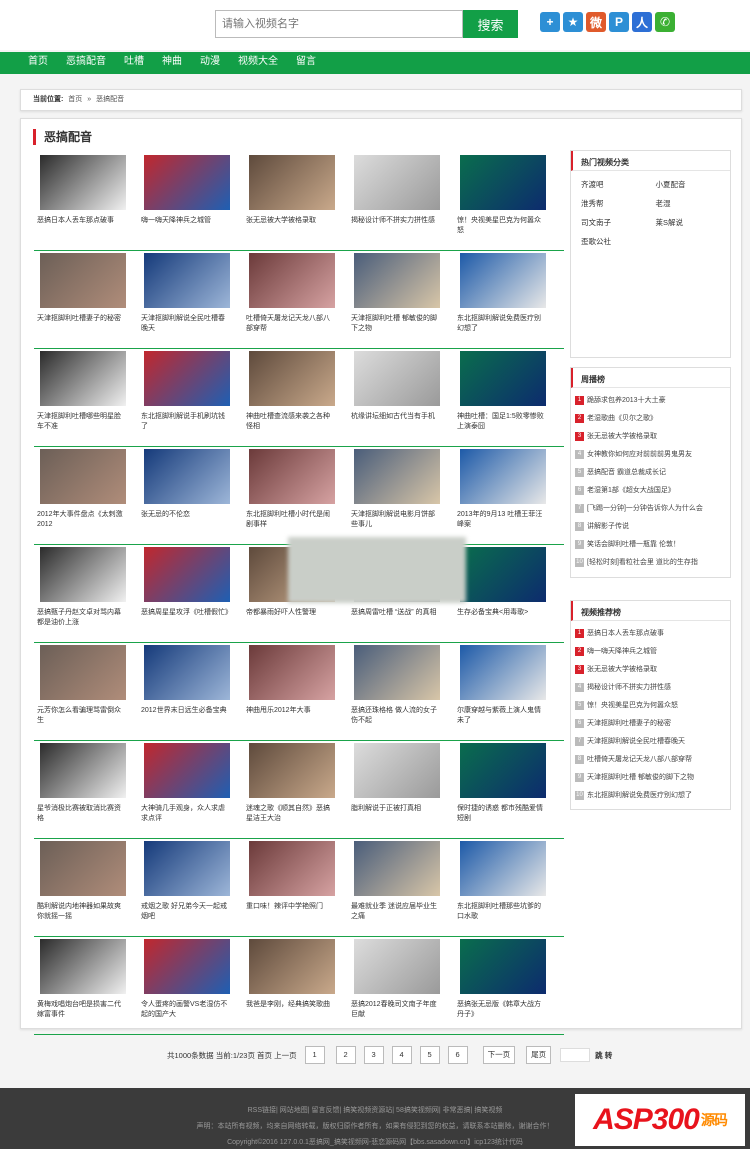 The height and width of the screenshot is (1149, 750). What do you see at coordinates (289, 226) in the screenshot?
I see `video-title: 张无忌被大学被格录取` at bounding box center [289, 226].